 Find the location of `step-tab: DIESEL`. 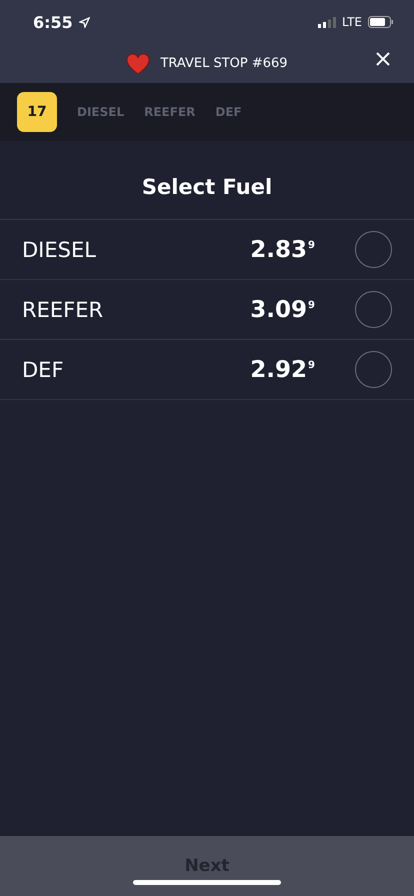

step-tab: DIESEL is located at coordinates (100, 112).